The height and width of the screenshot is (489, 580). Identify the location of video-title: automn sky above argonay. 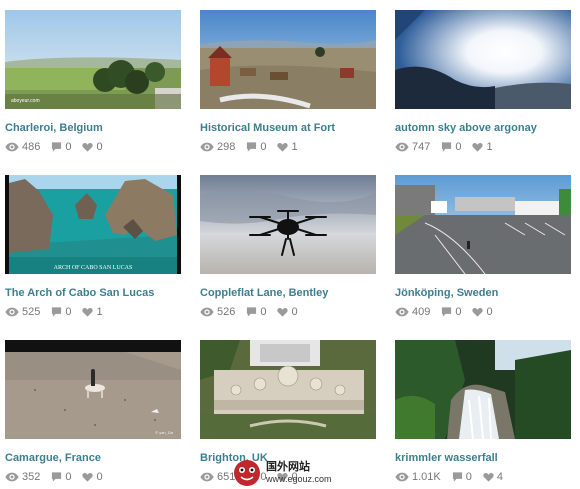
(483, 128).